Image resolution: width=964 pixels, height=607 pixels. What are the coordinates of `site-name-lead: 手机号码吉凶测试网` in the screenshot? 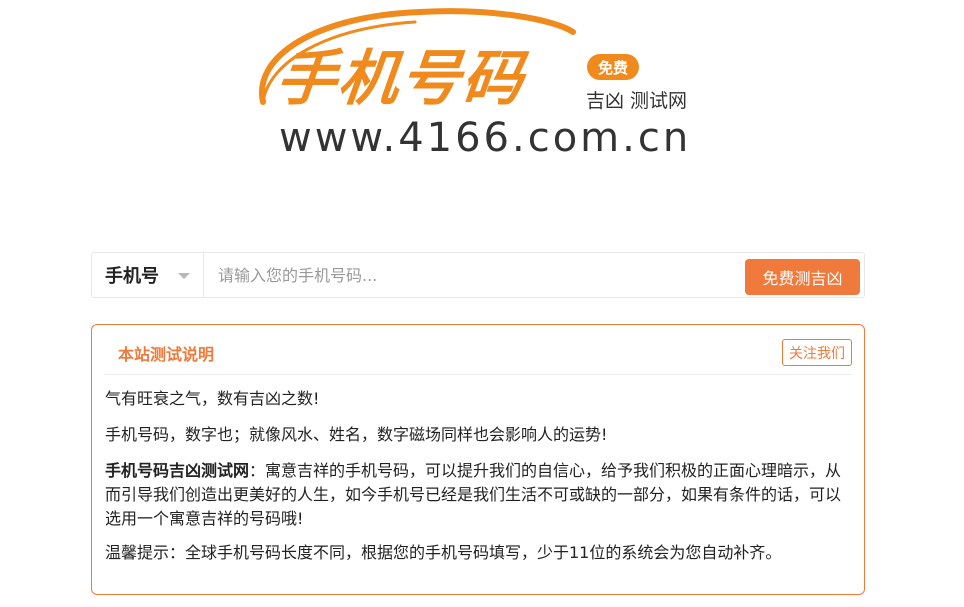 It's located at (177, 470).